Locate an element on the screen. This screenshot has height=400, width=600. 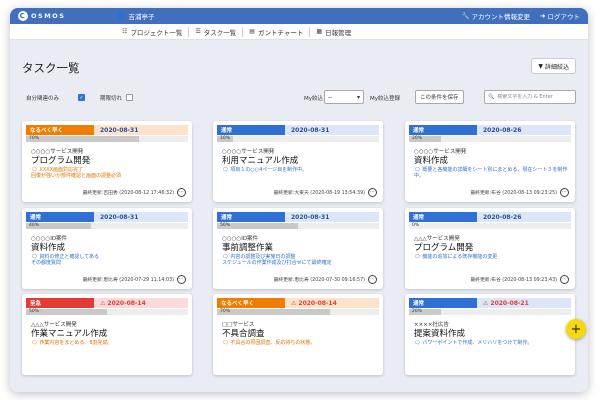
task-note-text: 作業内容をまとめる、8割完成。 is located at coordinates (76, 343).